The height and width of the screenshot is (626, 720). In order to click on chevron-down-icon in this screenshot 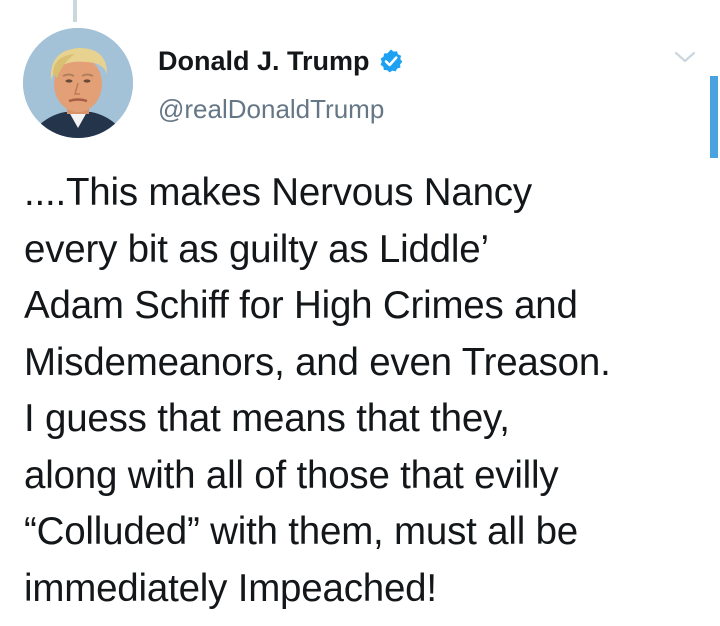, I will do `click(685, 57)`.